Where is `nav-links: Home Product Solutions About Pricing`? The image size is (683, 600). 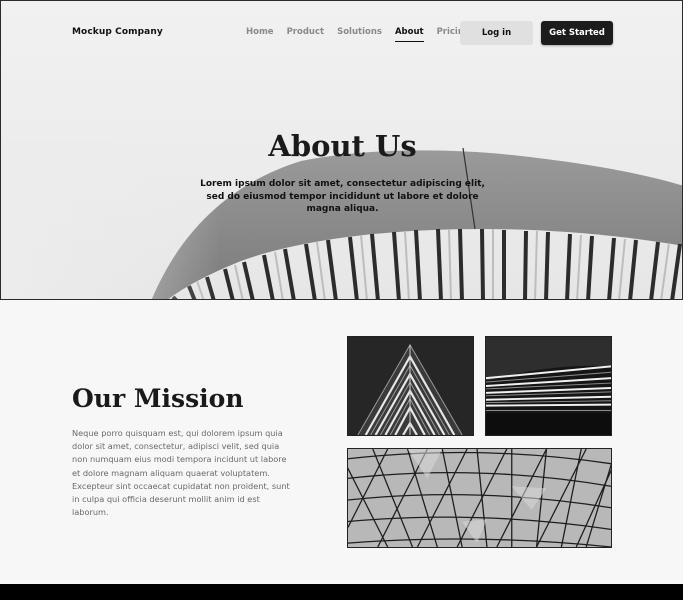 nav-links: Home Product Solutions About Pricing is located at coordinates (364, 34).